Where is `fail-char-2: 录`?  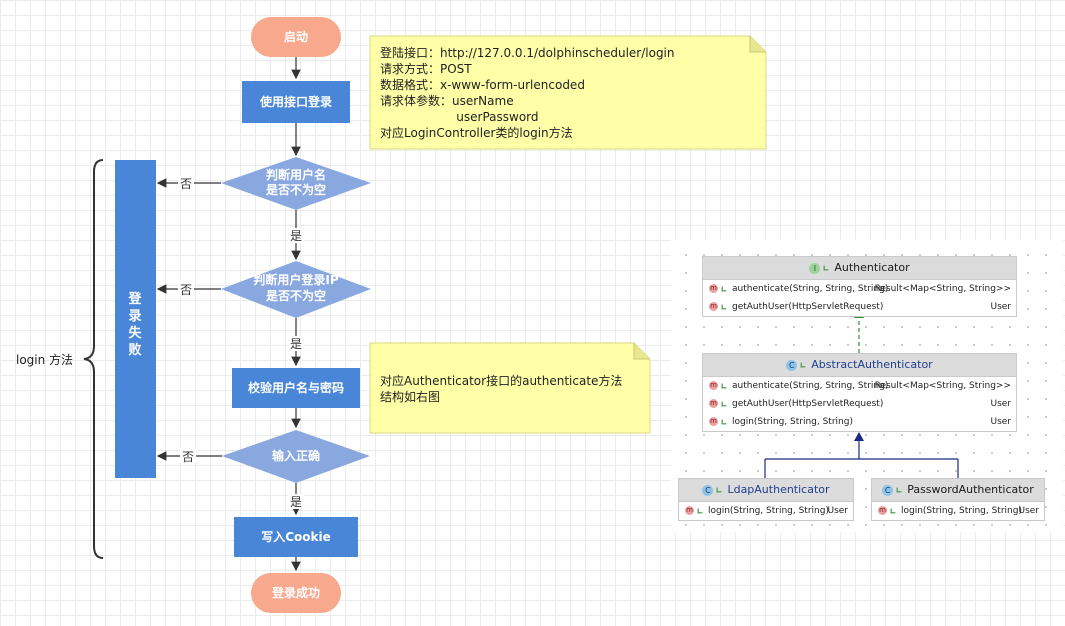 fail-char-2: 录 is located at coordinates (134, 316).